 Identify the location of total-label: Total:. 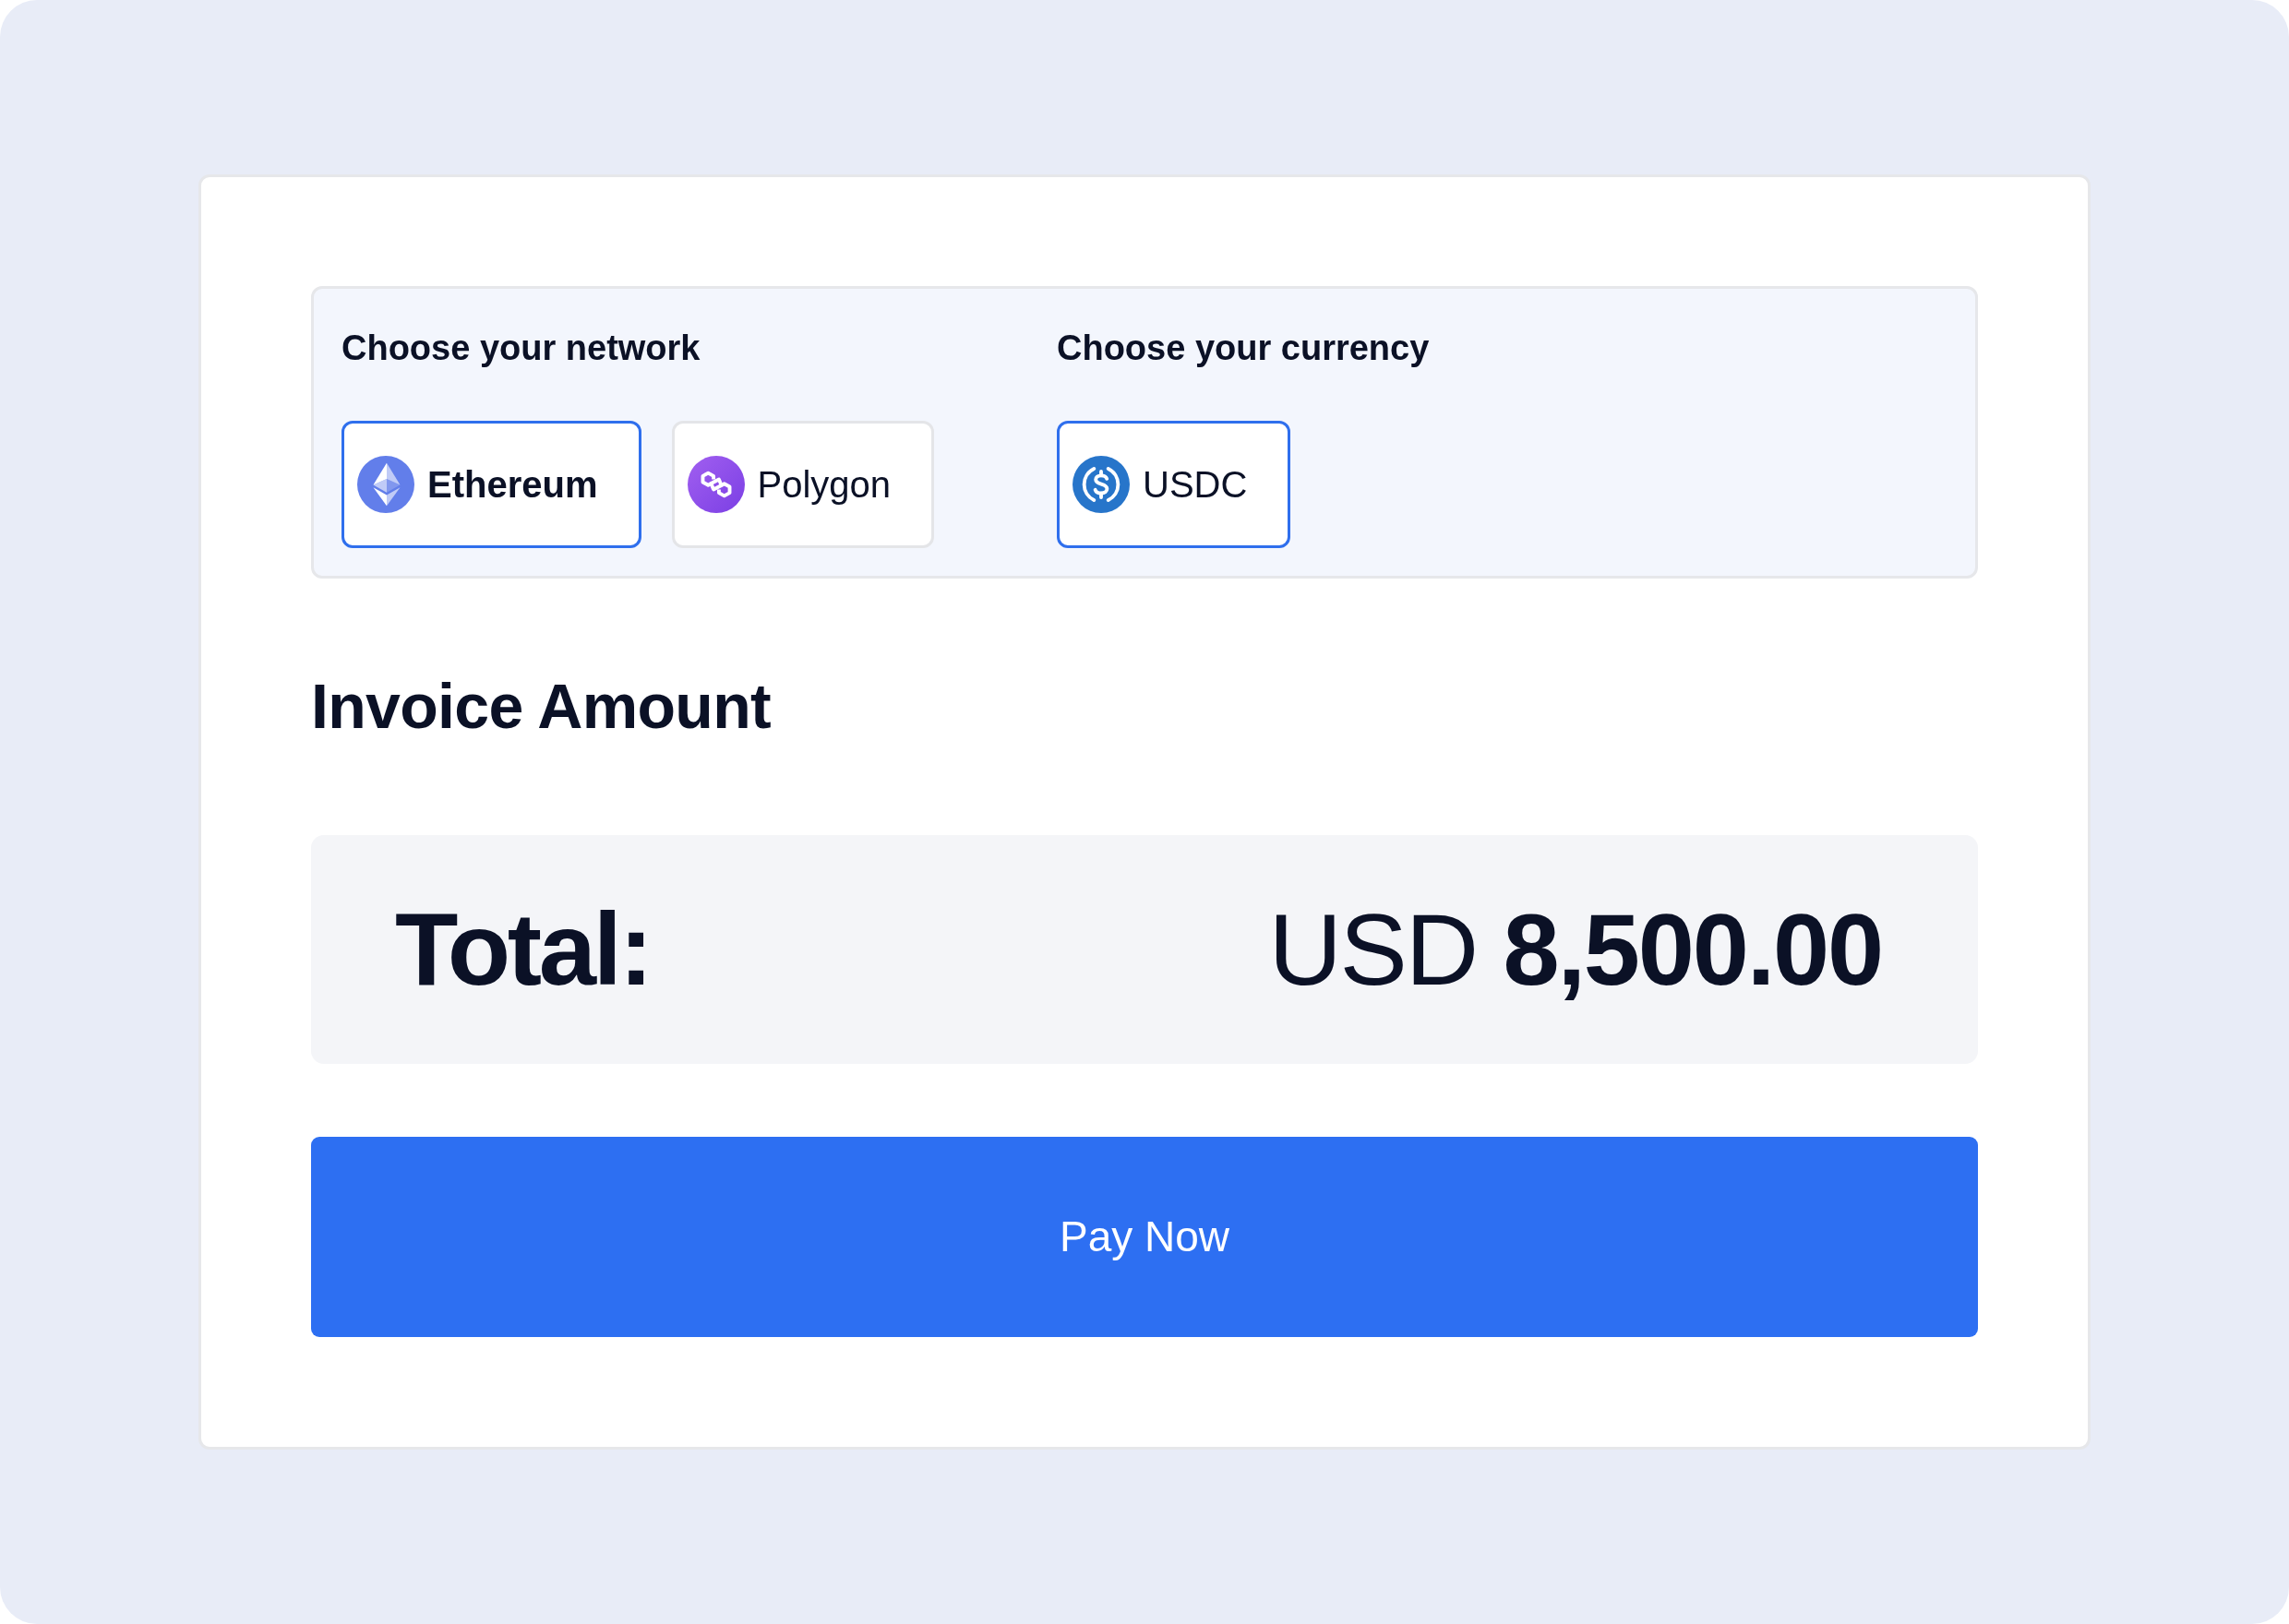
(523, 949).